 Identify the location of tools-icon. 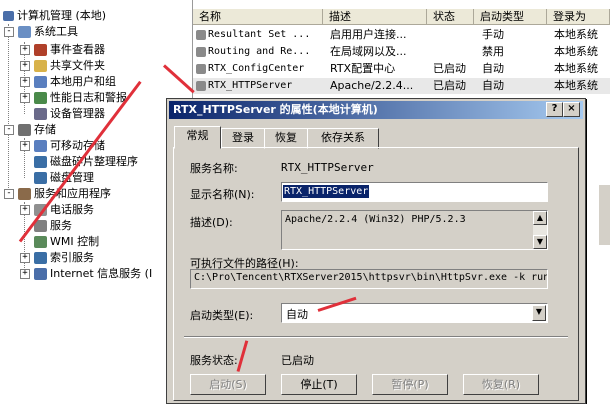
(24, 32).